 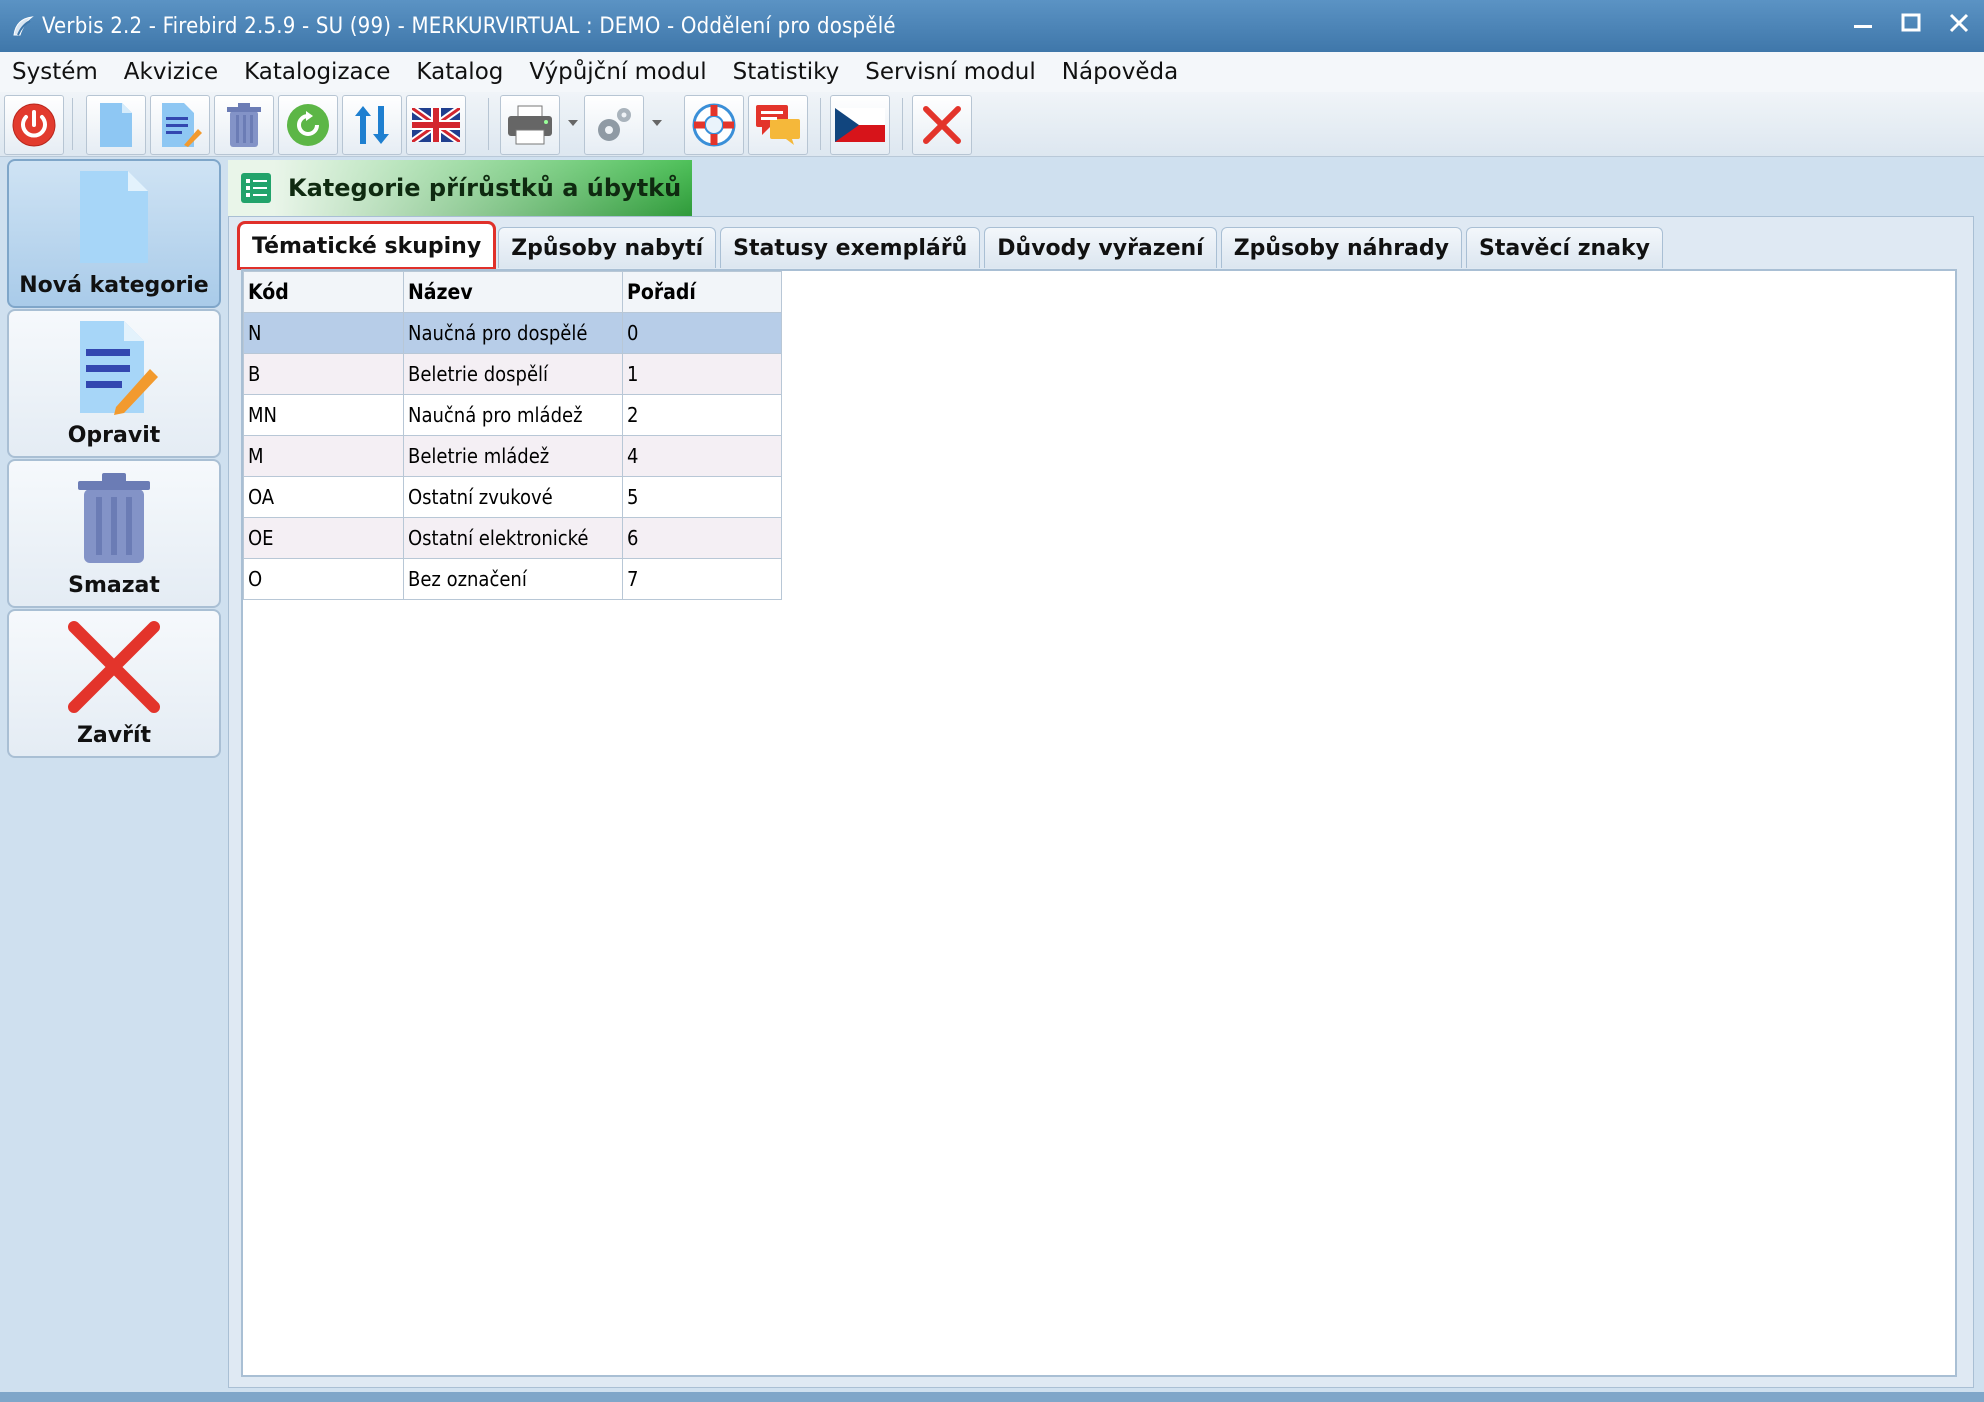 I want to click on column-header-nazev: Název, so click(x=513, y=292).